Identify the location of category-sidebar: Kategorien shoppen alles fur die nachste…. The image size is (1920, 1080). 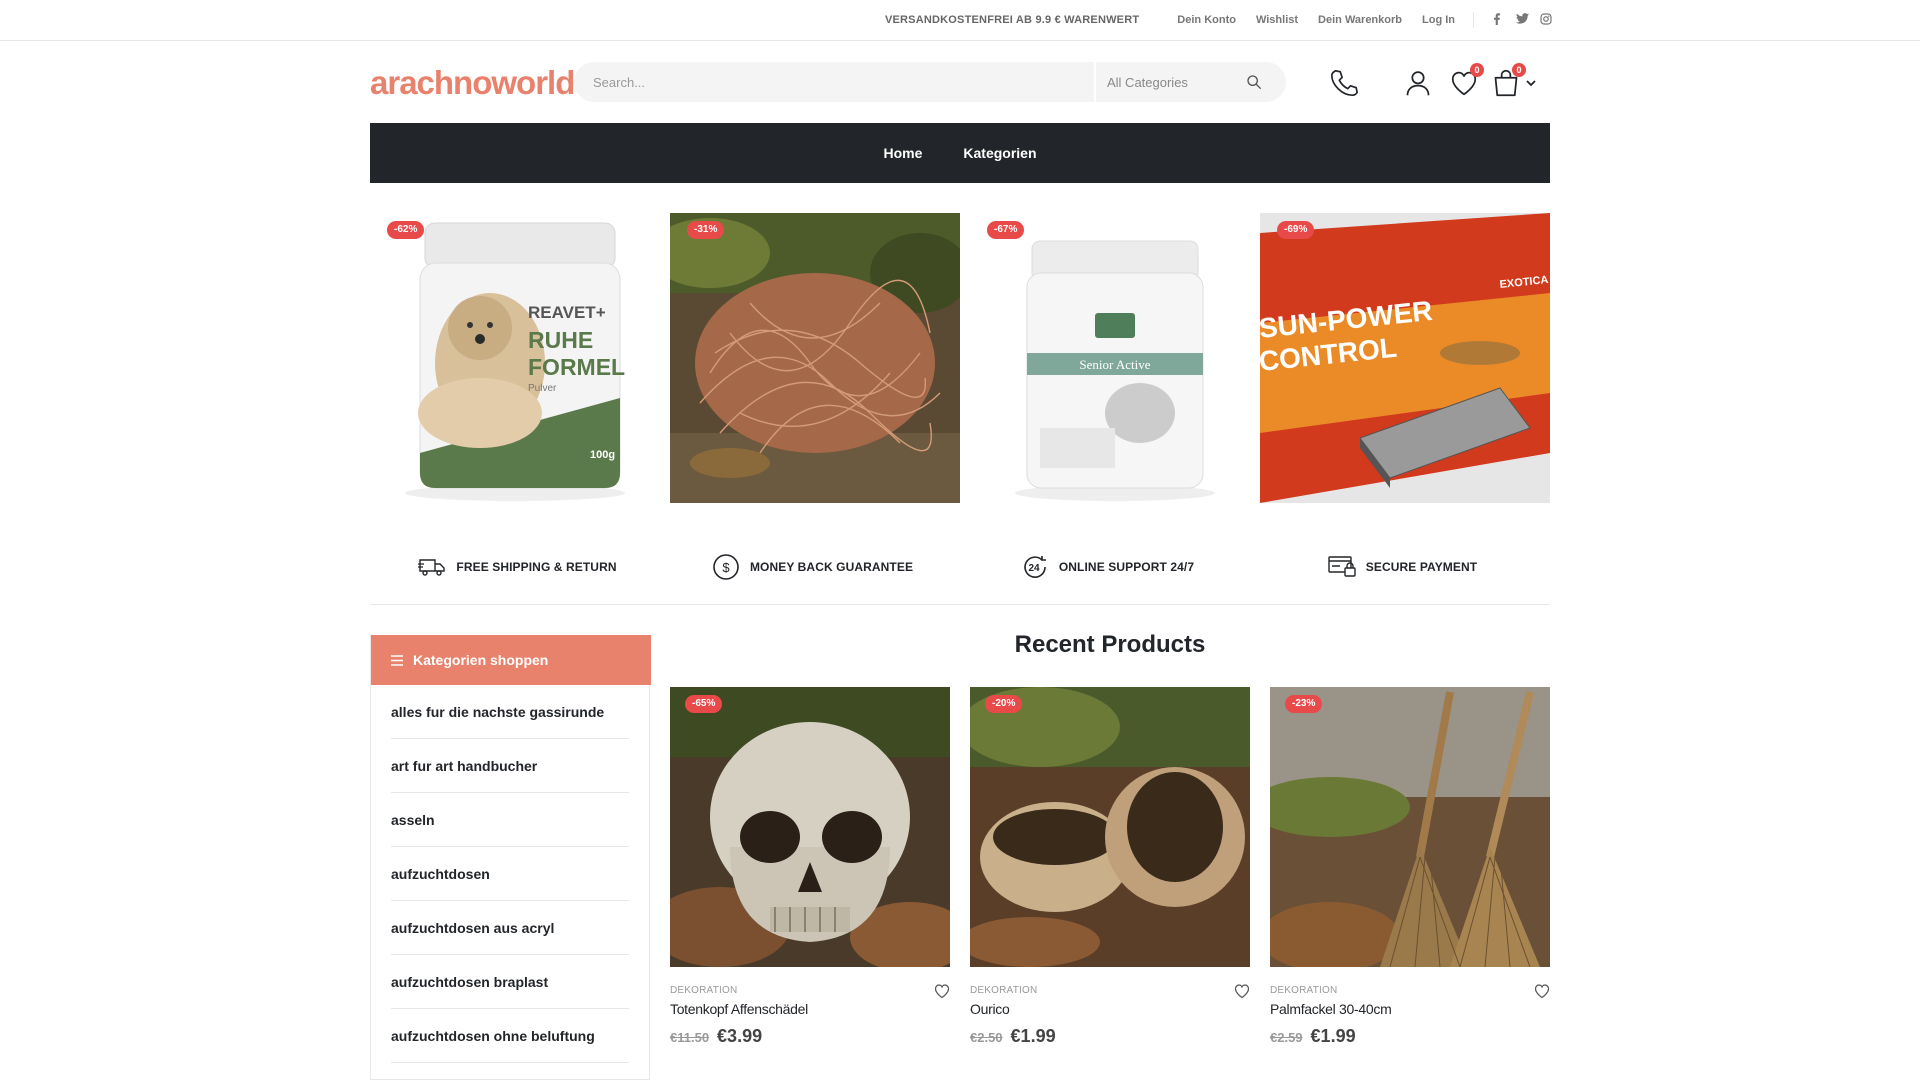
(510, 857).